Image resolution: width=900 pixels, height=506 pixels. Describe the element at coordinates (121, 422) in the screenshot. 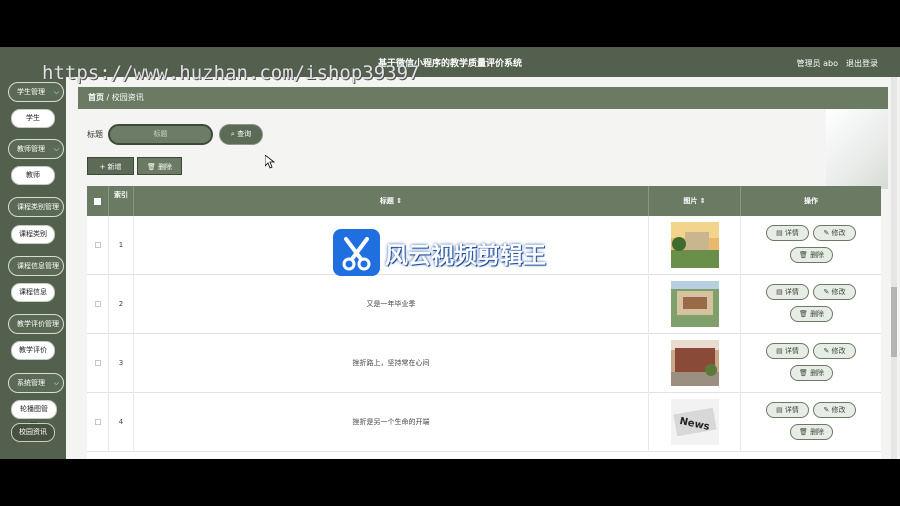

I see `row-index: 4` at that location.